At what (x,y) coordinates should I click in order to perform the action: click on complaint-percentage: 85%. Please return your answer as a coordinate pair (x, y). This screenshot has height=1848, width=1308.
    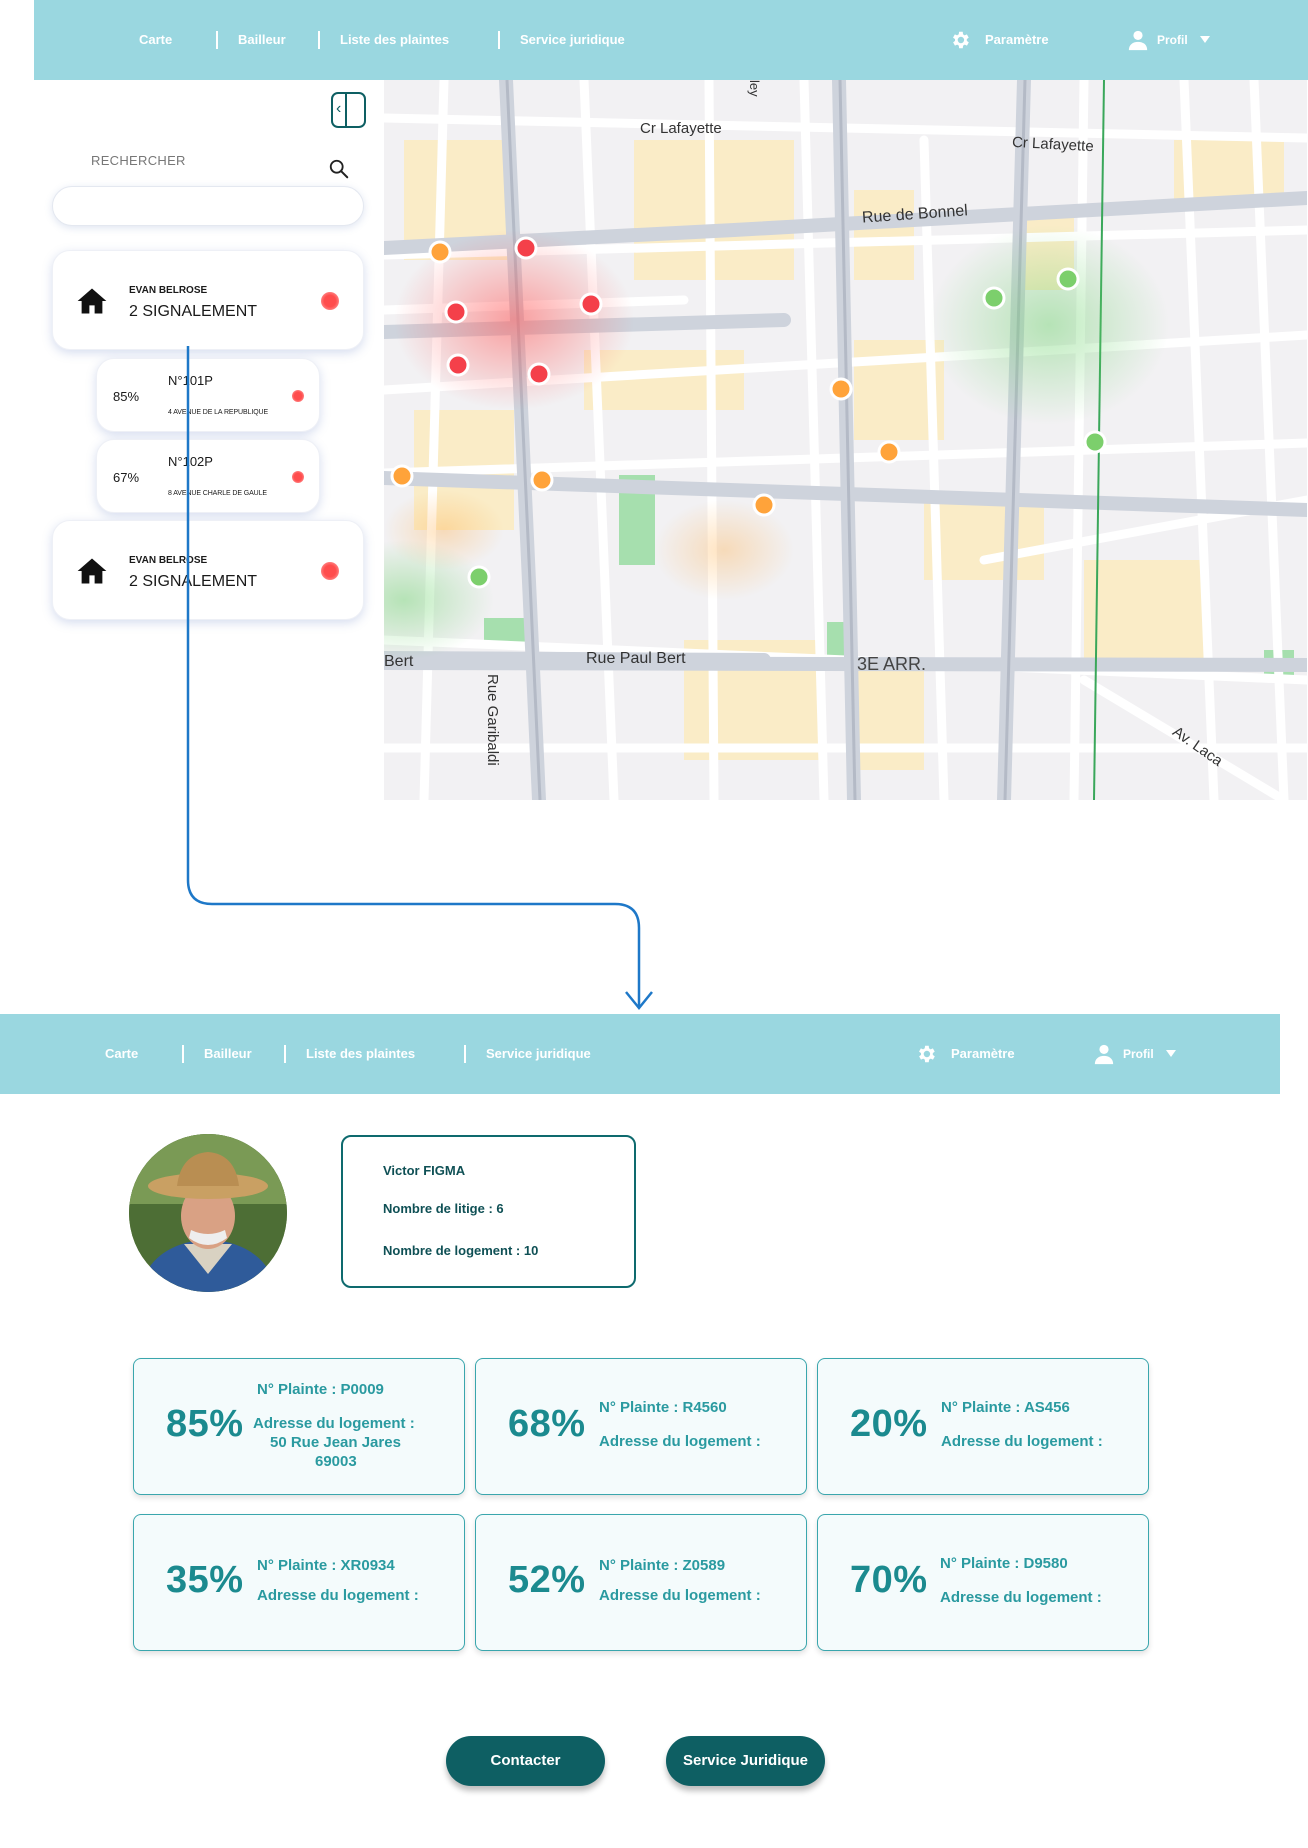
    Looking at the image, I should click on (205, 1424).